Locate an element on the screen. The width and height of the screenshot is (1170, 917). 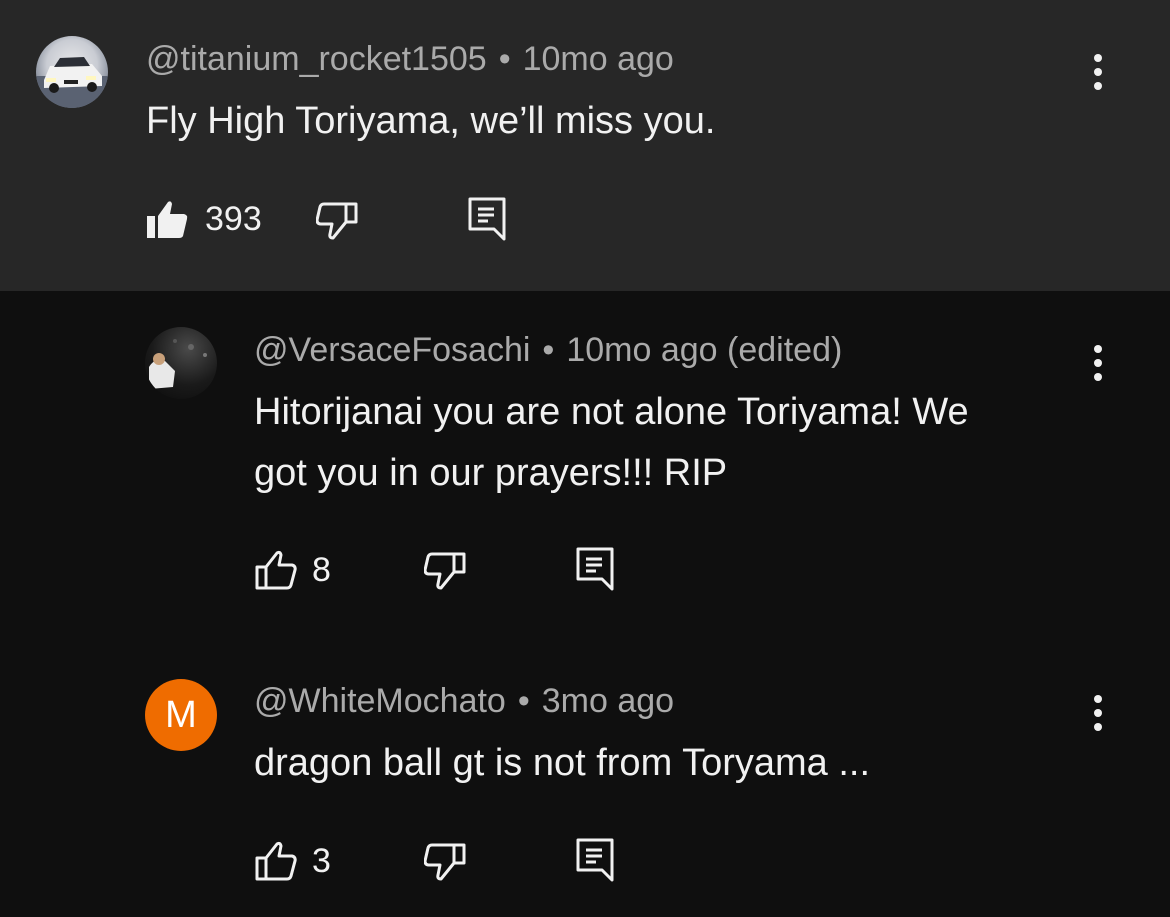
avatar-letter: M is located at coordinates (181, 714).